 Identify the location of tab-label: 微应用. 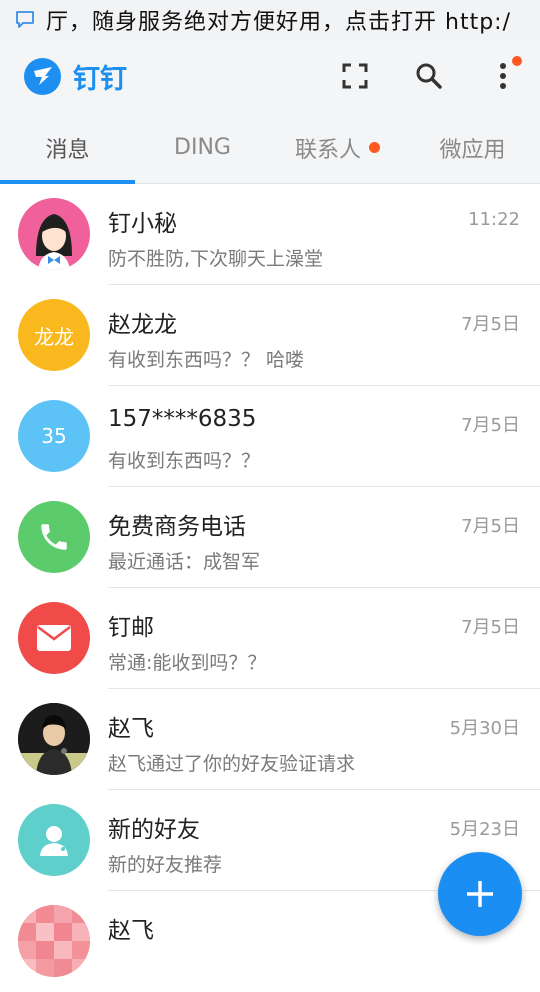
(472, 150).